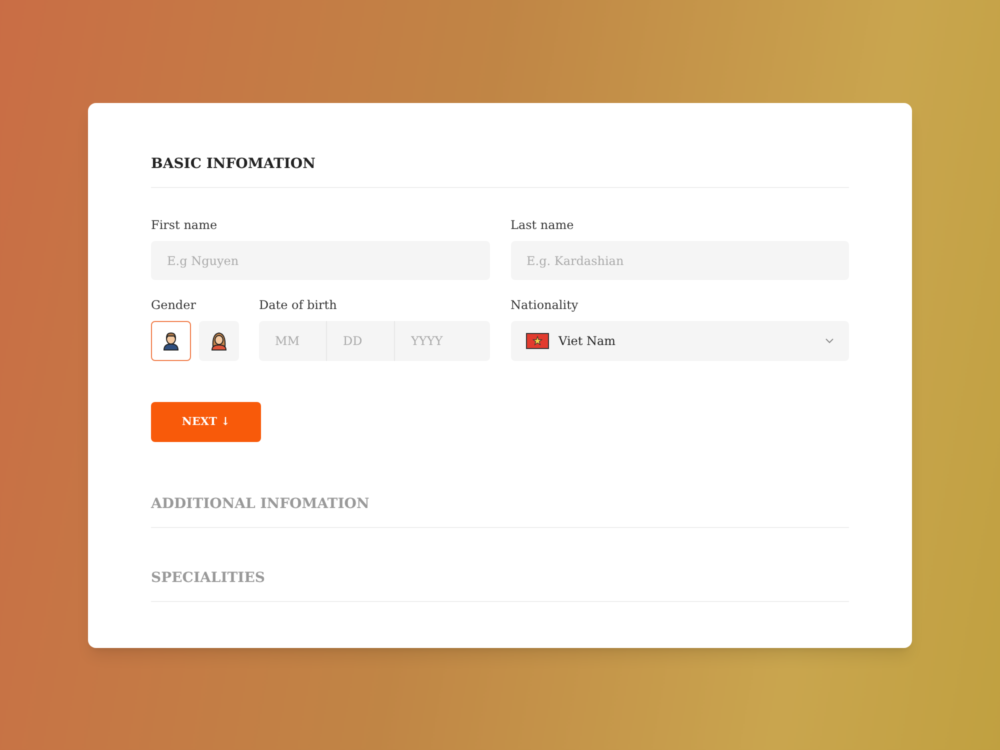 The width and height of the screenshot is (1000, 750). I want to click on field-label: Date of birth, so click(298, 305).